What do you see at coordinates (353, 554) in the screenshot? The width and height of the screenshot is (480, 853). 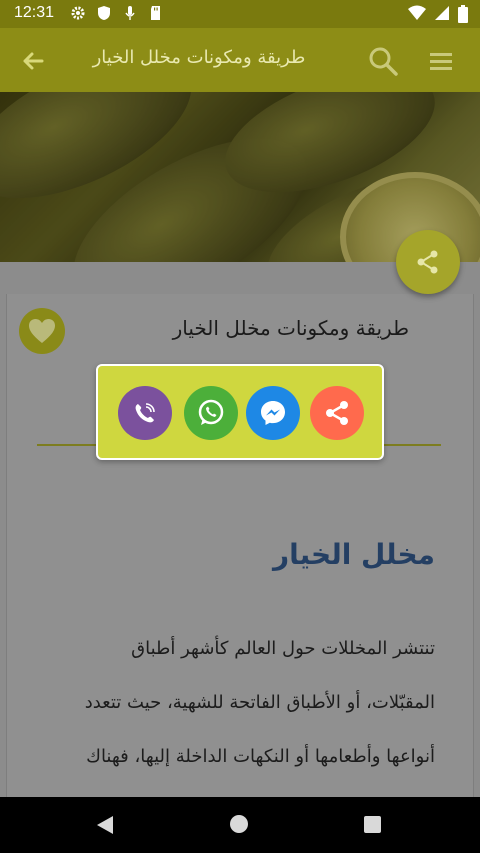 I see `section-heading: مخلل الخيار` at bounding box center [353, 554].